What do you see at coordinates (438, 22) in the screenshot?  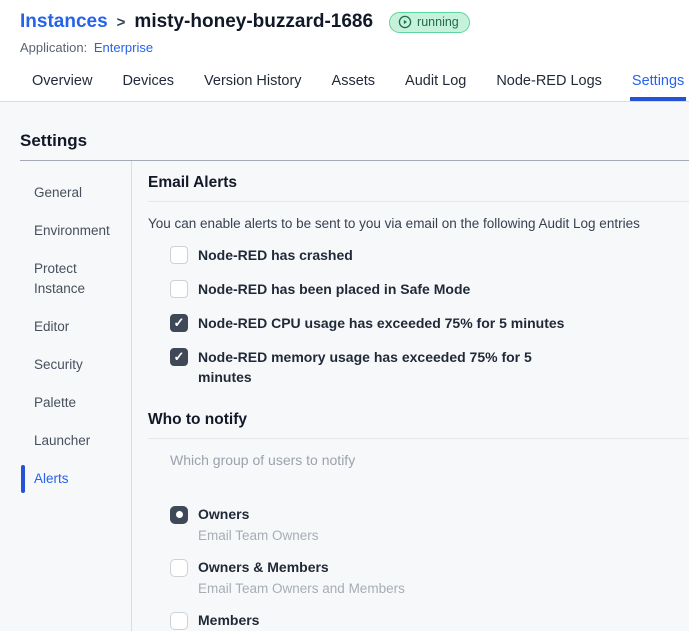 I see `status-badge-label: running` at bounding box center [438, 22].